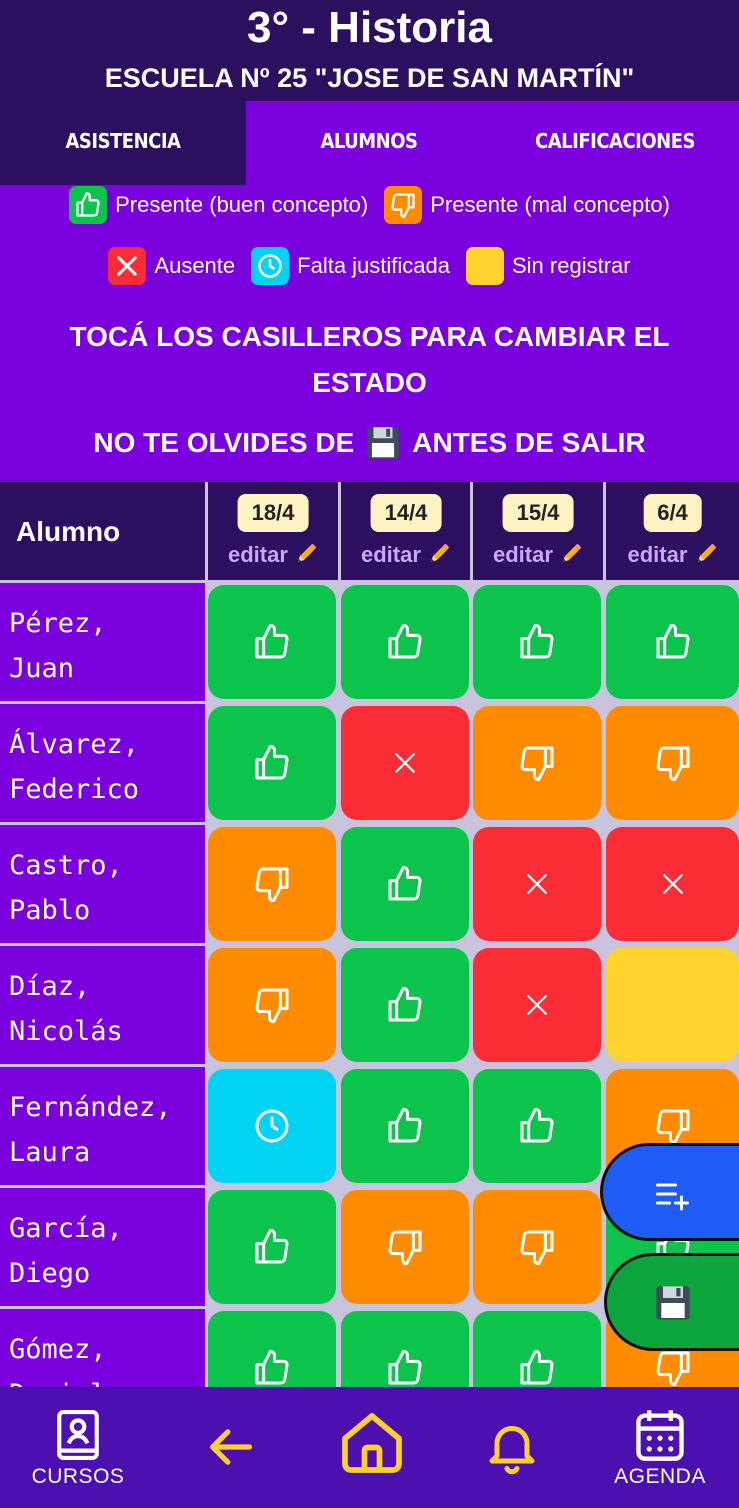 The height and width of the screenshot is (1508, 739). What do you see at coordinates (224, 442) in the screenshot?
I see `instructions-save-pre: NO TE OLVIDES DE` at bounding box center [224, 442].